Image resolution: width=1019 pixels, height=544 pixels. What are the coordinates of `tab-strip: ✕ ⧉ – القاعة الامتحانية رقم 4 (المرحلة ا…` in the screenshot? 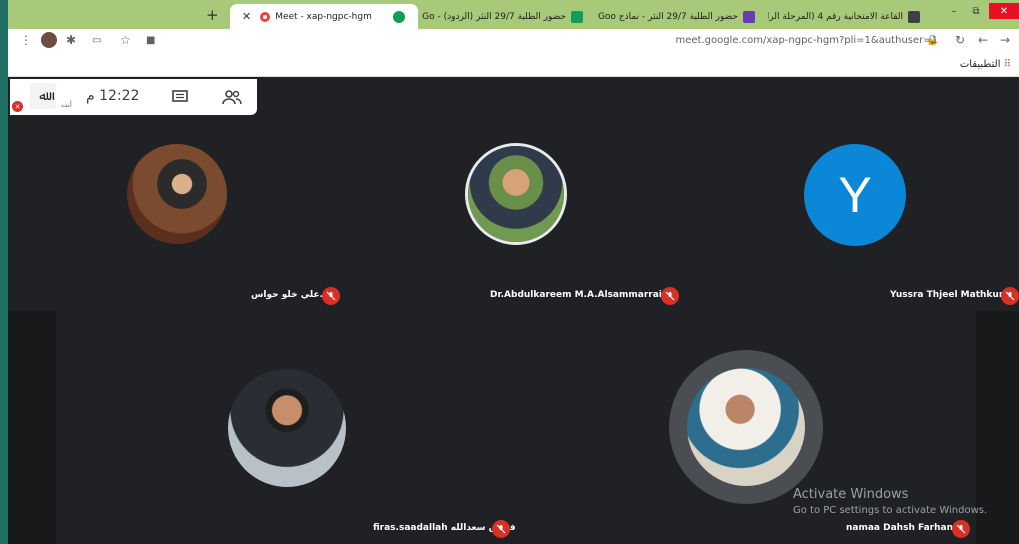 It's located at (513, 14).